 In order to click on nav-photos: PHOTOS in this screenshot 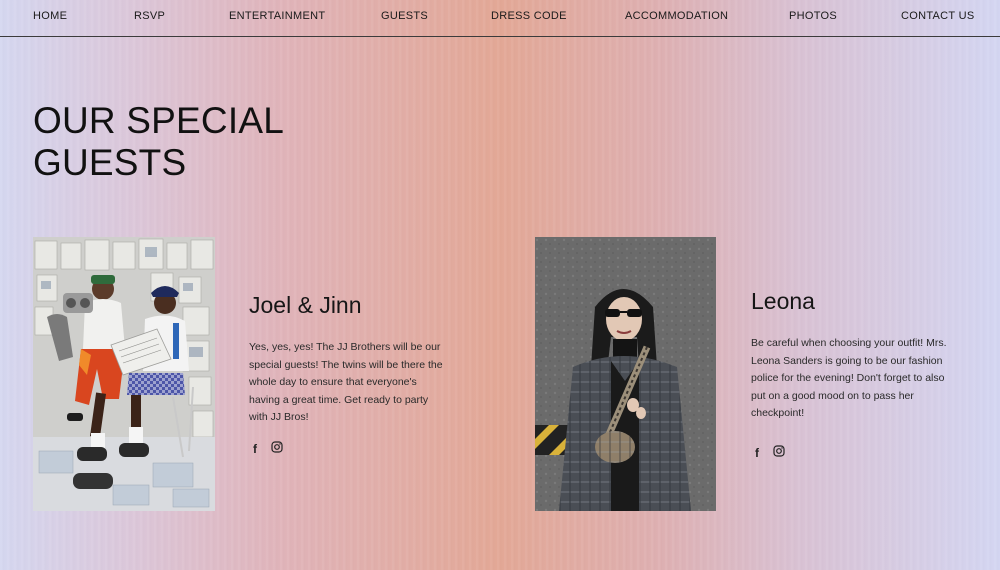, I will do `click(813, 16)`.